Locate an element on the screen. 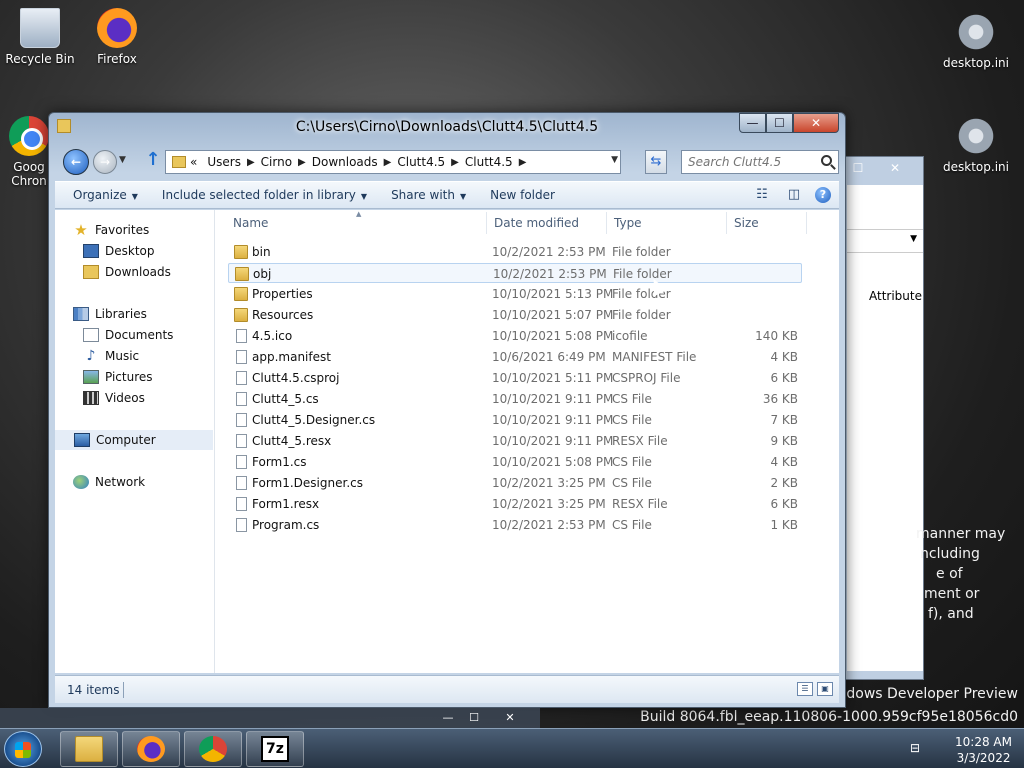 Image resolution: width=1024 pixels, height=768 pixels. preview-maximize-button: ☐ is located at coordinates (474, 718).